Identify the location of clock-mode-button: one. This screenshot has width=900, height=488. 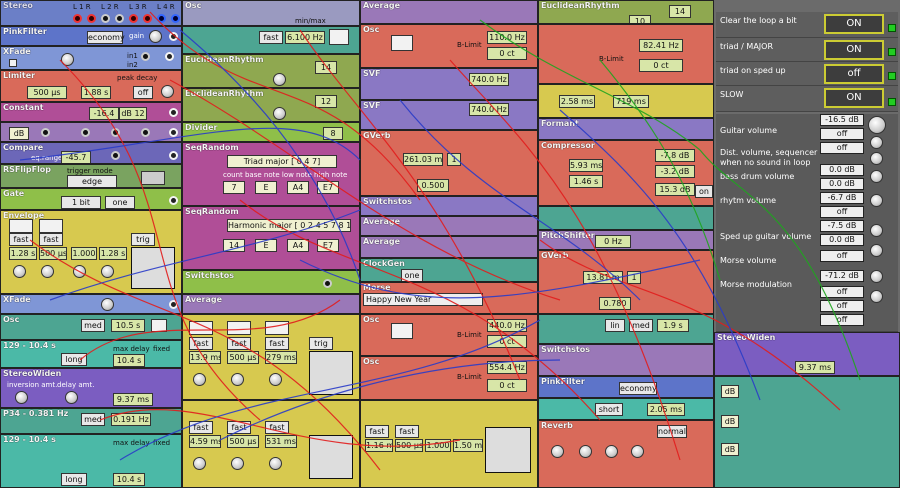
(412, 275).